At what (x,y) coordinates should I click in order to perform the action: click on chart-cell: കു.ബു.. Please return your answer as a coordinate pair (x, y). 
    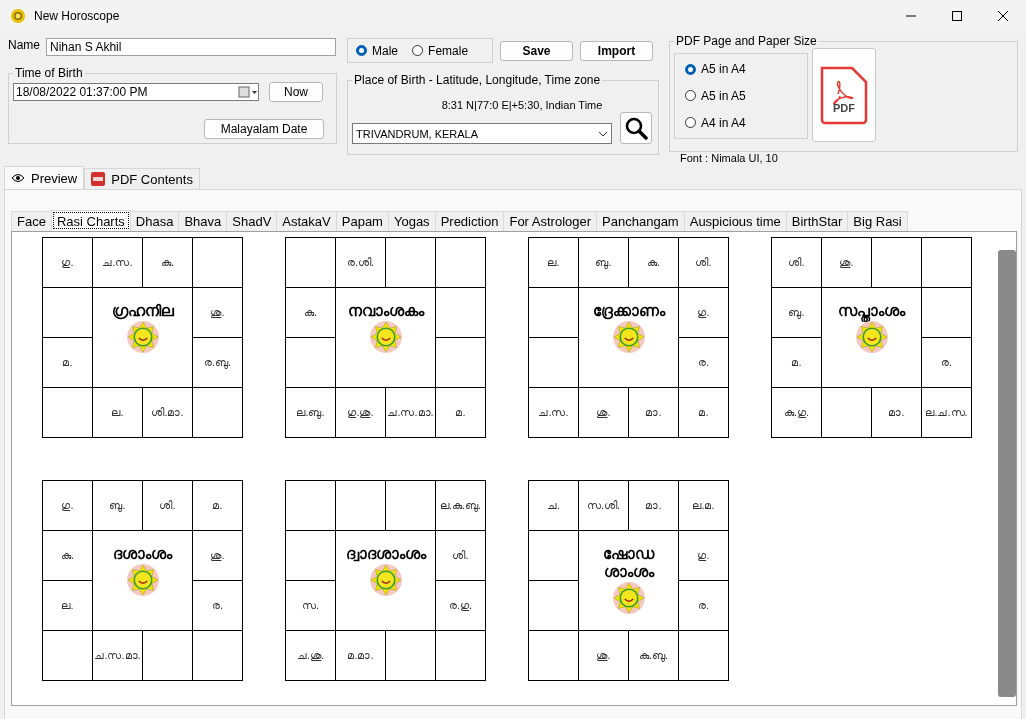
    Looking at the image, I should click on (653, 655).